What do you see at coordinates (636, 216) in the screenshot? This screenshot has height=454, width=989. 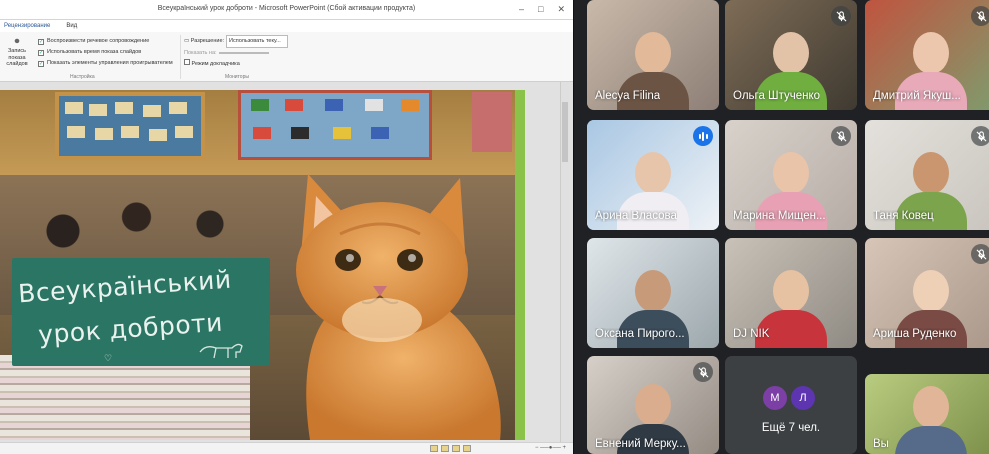 I see `participant-name: Арина Власова` at bounding box center [636, 216].